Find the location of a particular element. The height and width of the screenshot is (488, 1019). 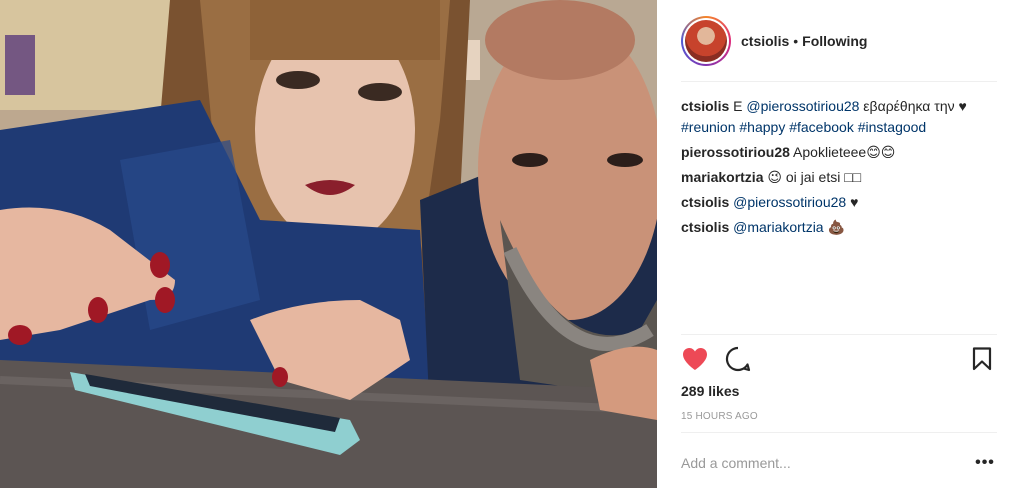

comment-text: Apoklieteee😊😊 is located at coordinates (844, 152).